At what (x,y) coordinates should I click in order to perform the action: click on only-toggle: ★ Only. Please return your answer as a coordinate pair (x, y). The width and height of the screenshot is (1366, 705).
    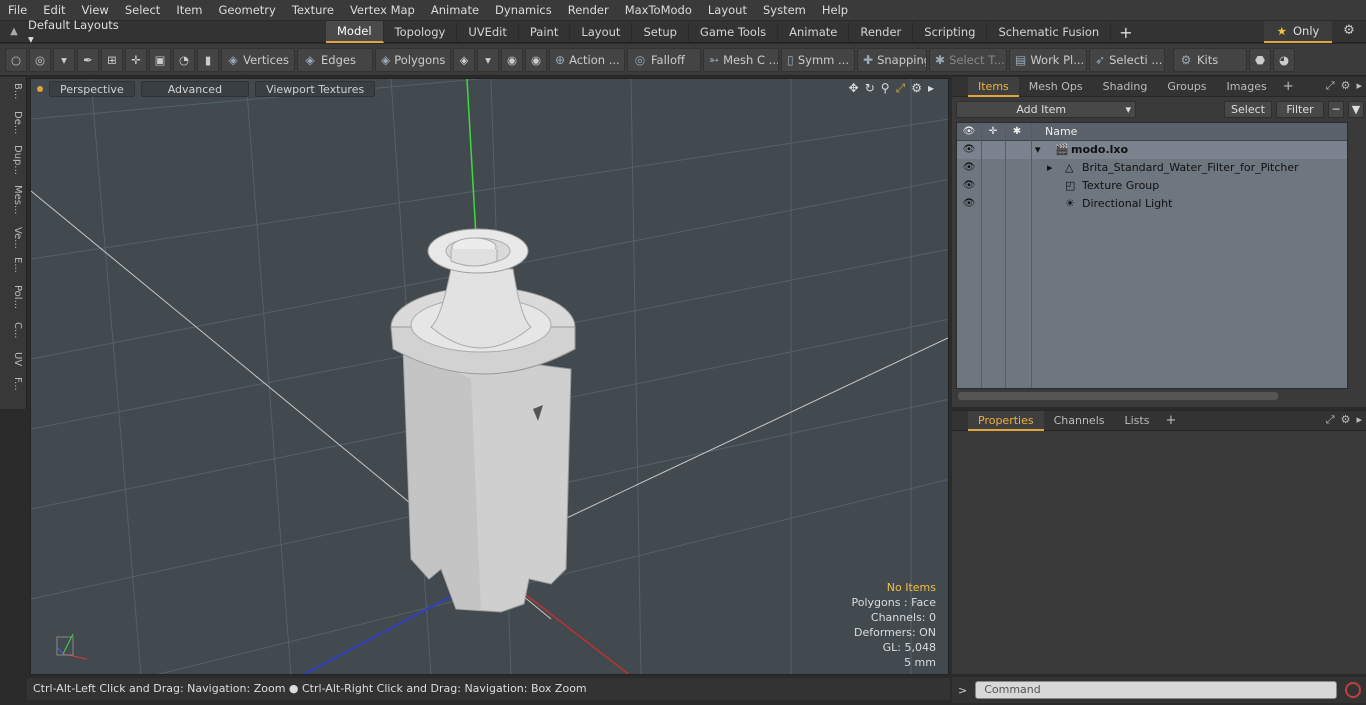
    Looking at the image, I should click on (1298, 32).